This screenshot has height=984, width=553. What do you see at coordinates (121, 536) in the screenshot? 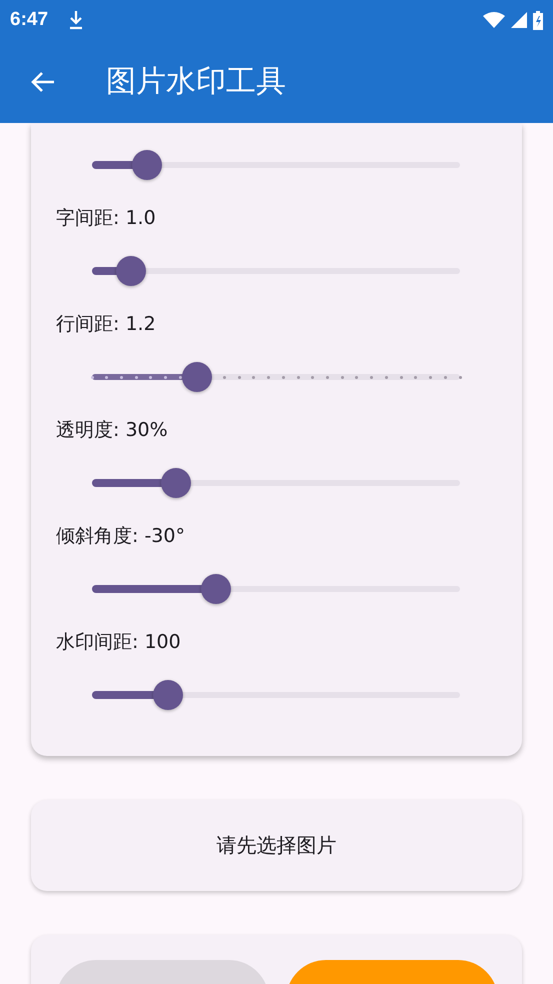
I see `slider-label: 倾斜角度: -30°` at bounding box center [121, 536].